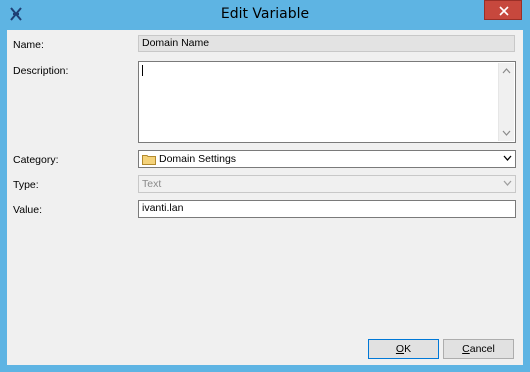  What do you see at coordinates (327, 159) in the screenshot?
I see `category-select: Domain Settings` at bounding box center [327, 159].